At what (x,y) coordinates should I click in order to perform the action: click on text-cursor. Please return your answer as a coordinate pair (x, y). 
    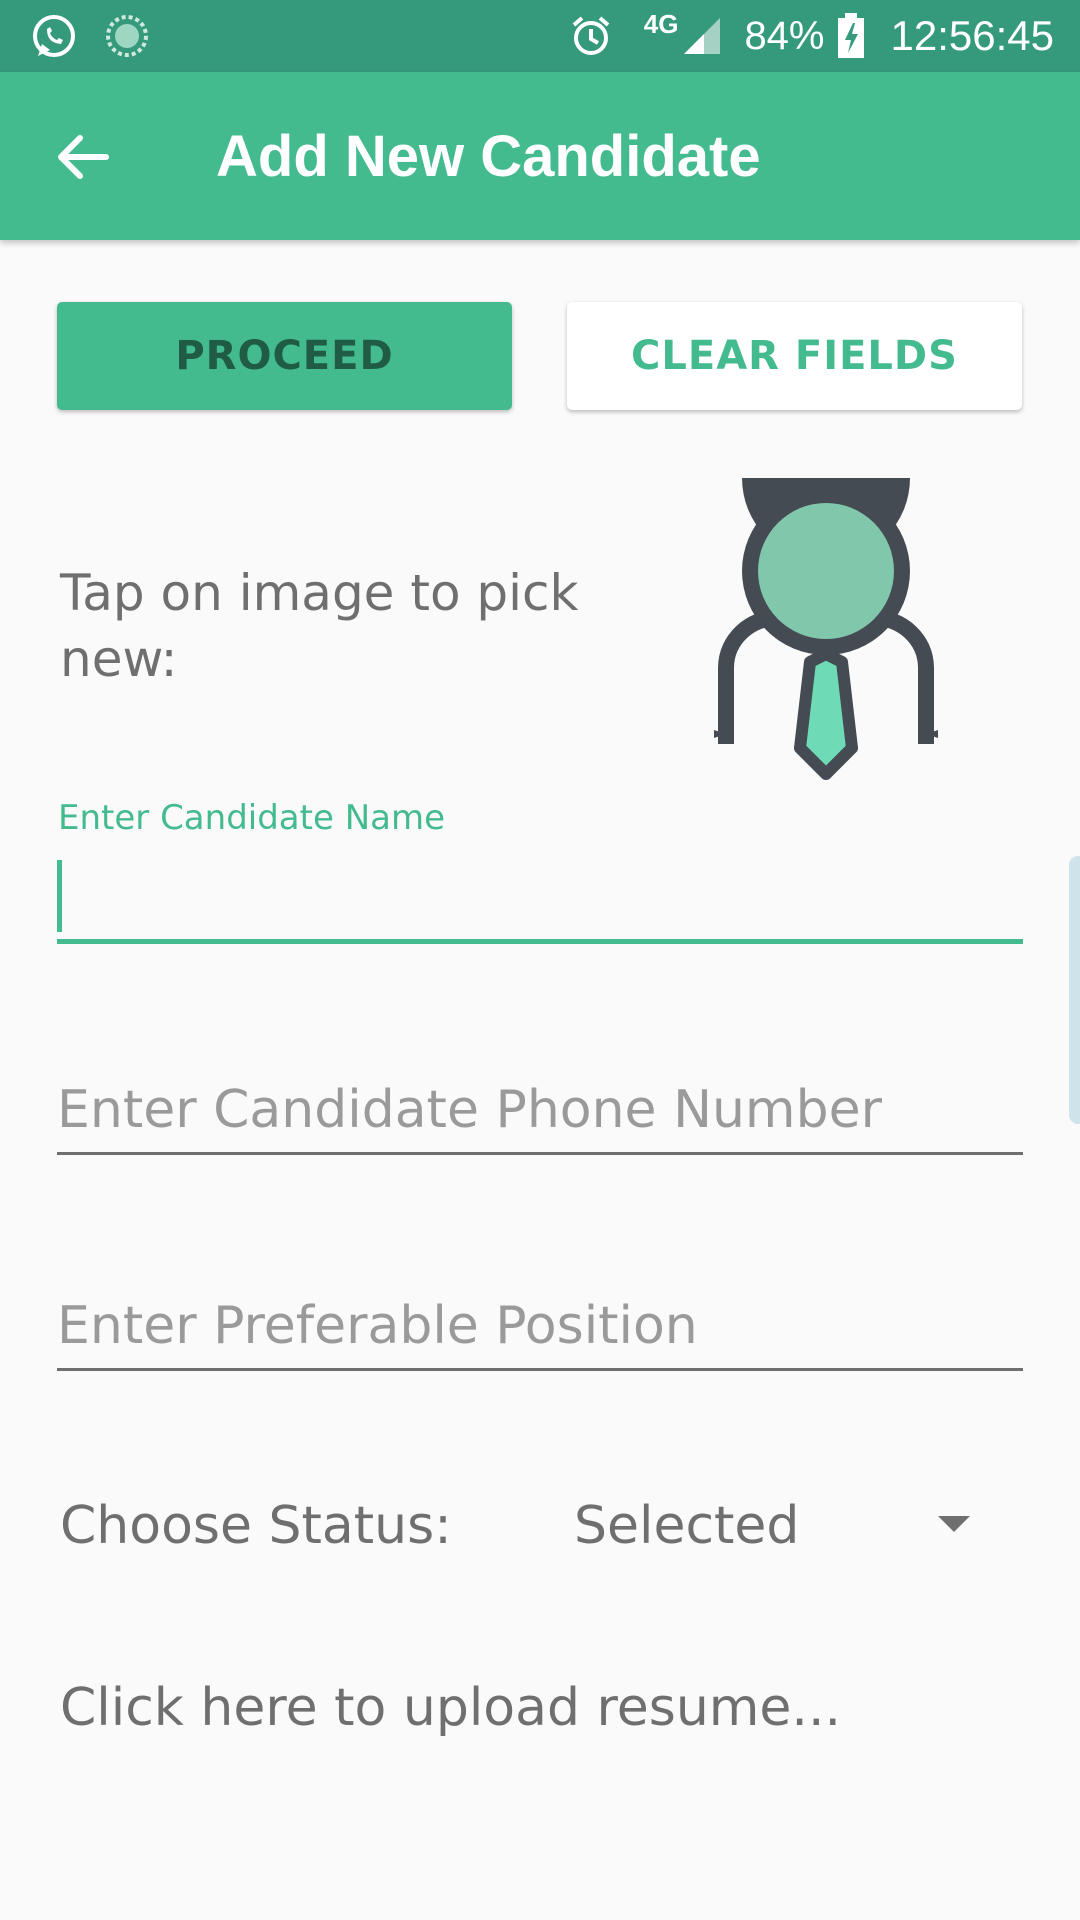
    Looking at the image, I should click on (59, 896).